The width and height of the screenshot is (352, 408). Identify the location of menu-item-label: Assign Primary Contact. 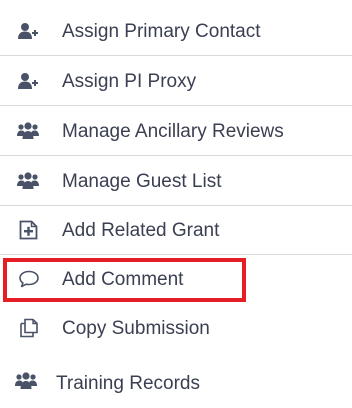
(161, 31).